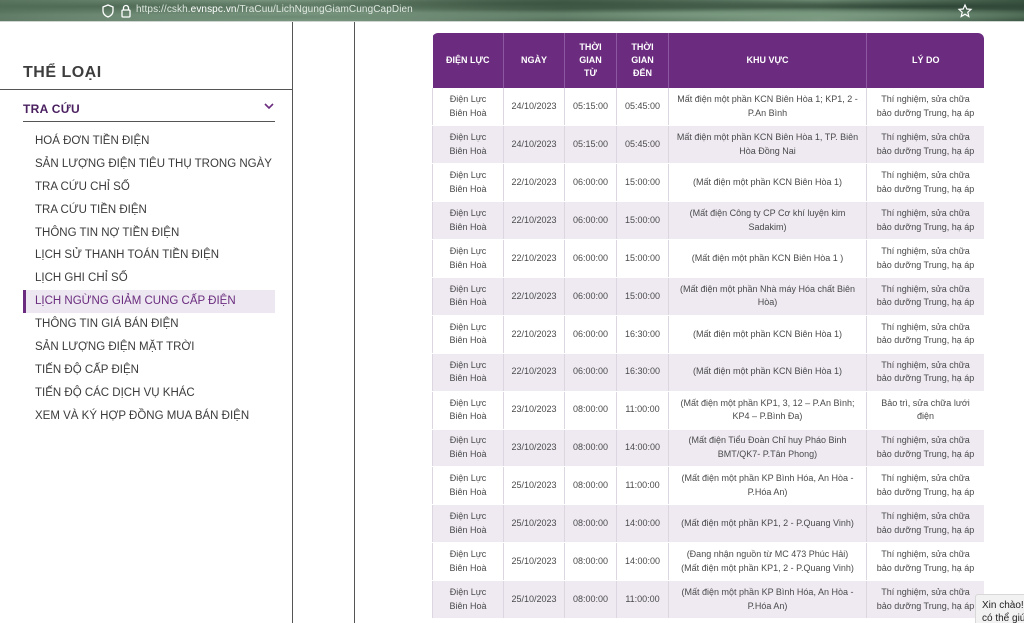  Describe the element at coordinates (925, 60) in the screenshot. I see `column-ly-do-header: LÝ DO` at that location.